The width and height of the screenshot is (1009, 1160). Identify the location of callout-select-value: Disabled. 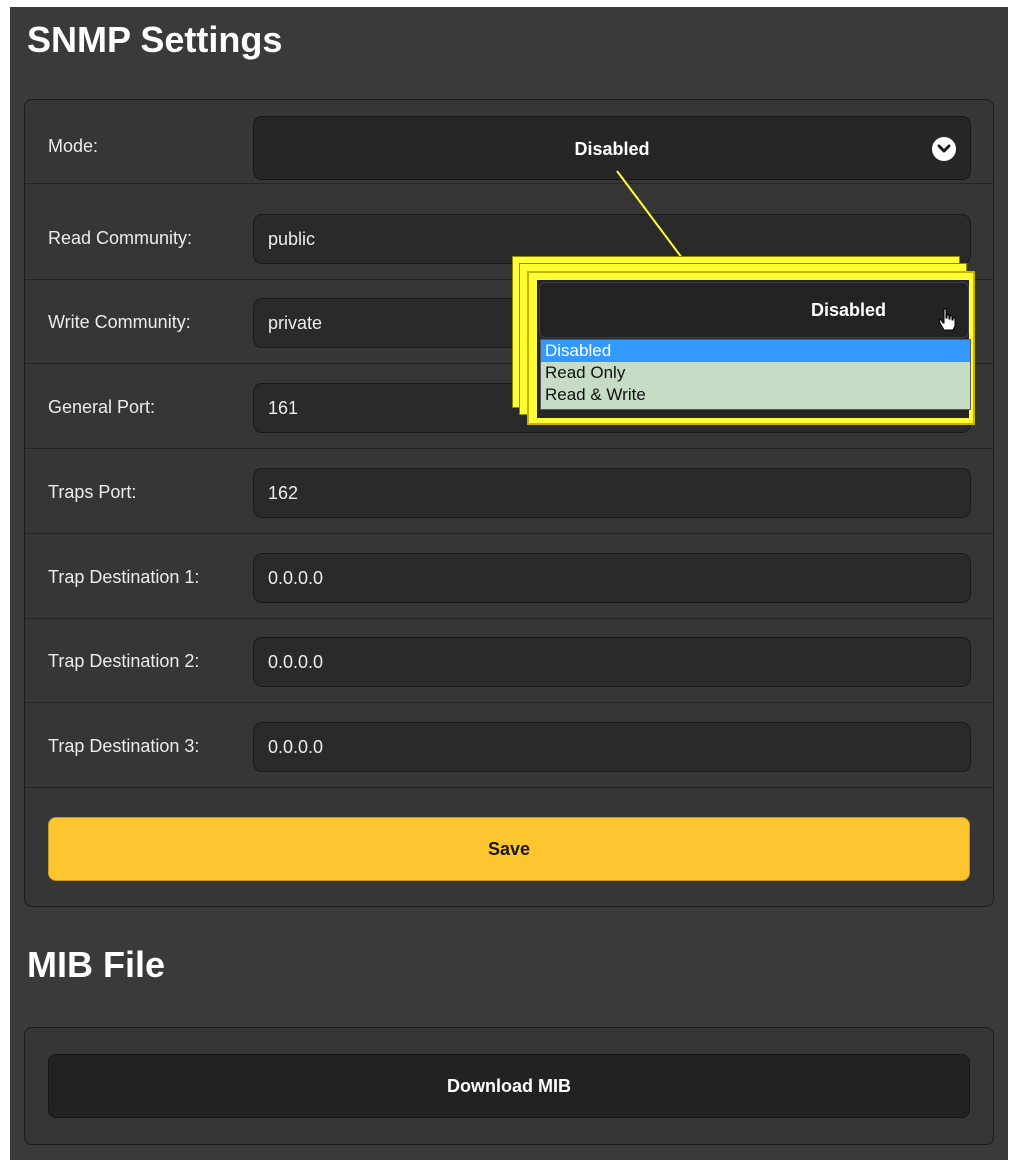
(848, 310).